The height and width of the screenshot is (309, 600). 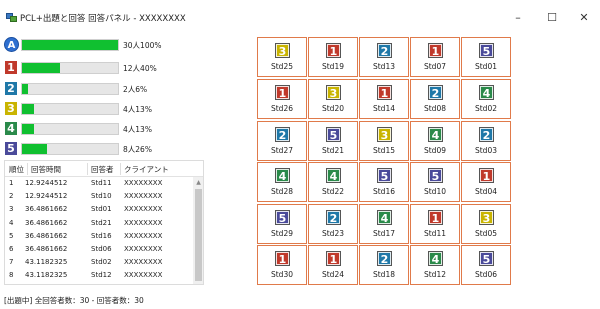 I want to click on student-card-std22: 4 Std22, so click(x=333, y=182).